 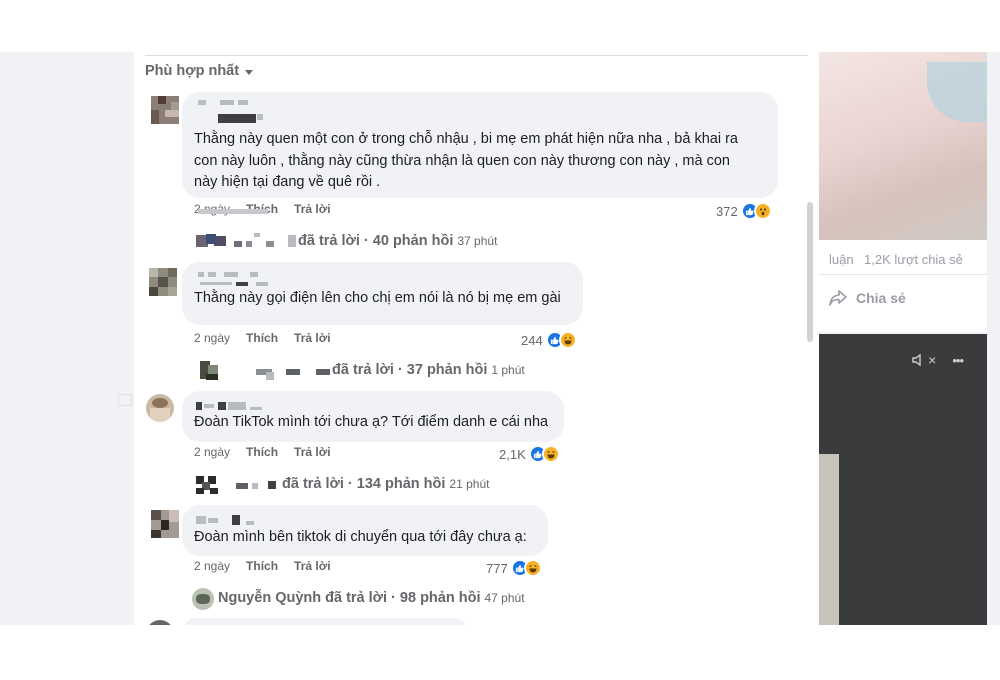 I want to click on shares-count: 1,2K lượt chia sẻ, so click(x=913, y=259).